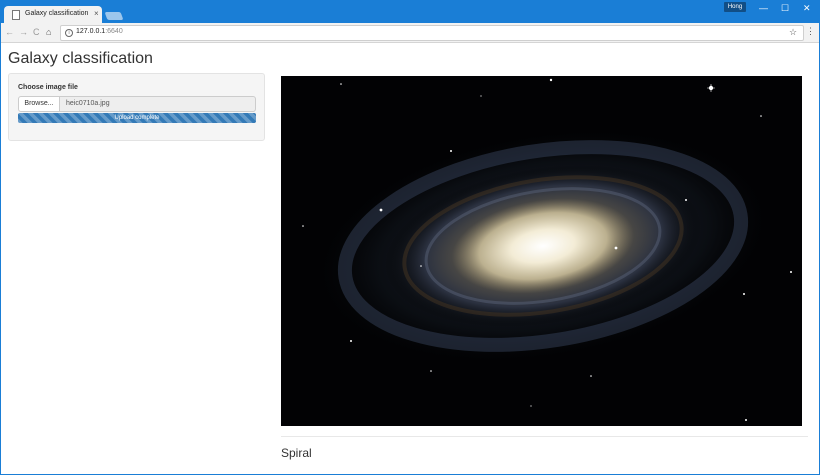  What do you see at coordinates (99, 31) in the screenshot?
I see `url-text: 127.0.0.1:6640` at bounding box center [99, 31].